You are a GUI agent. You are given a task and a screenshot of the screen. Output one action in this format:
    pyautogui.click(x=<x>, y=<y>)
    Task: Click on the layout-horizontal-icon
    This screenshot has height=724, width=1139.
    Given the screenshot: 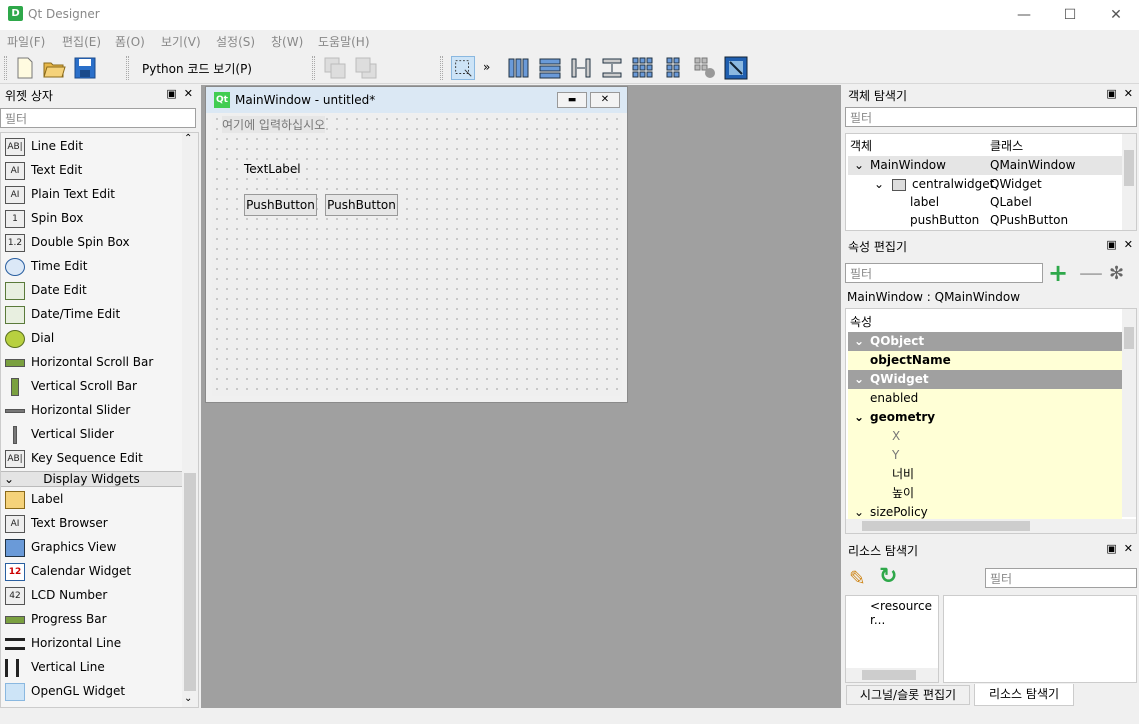 What is the action you would take?
    pyautogui.click(x=519, y=68)
    